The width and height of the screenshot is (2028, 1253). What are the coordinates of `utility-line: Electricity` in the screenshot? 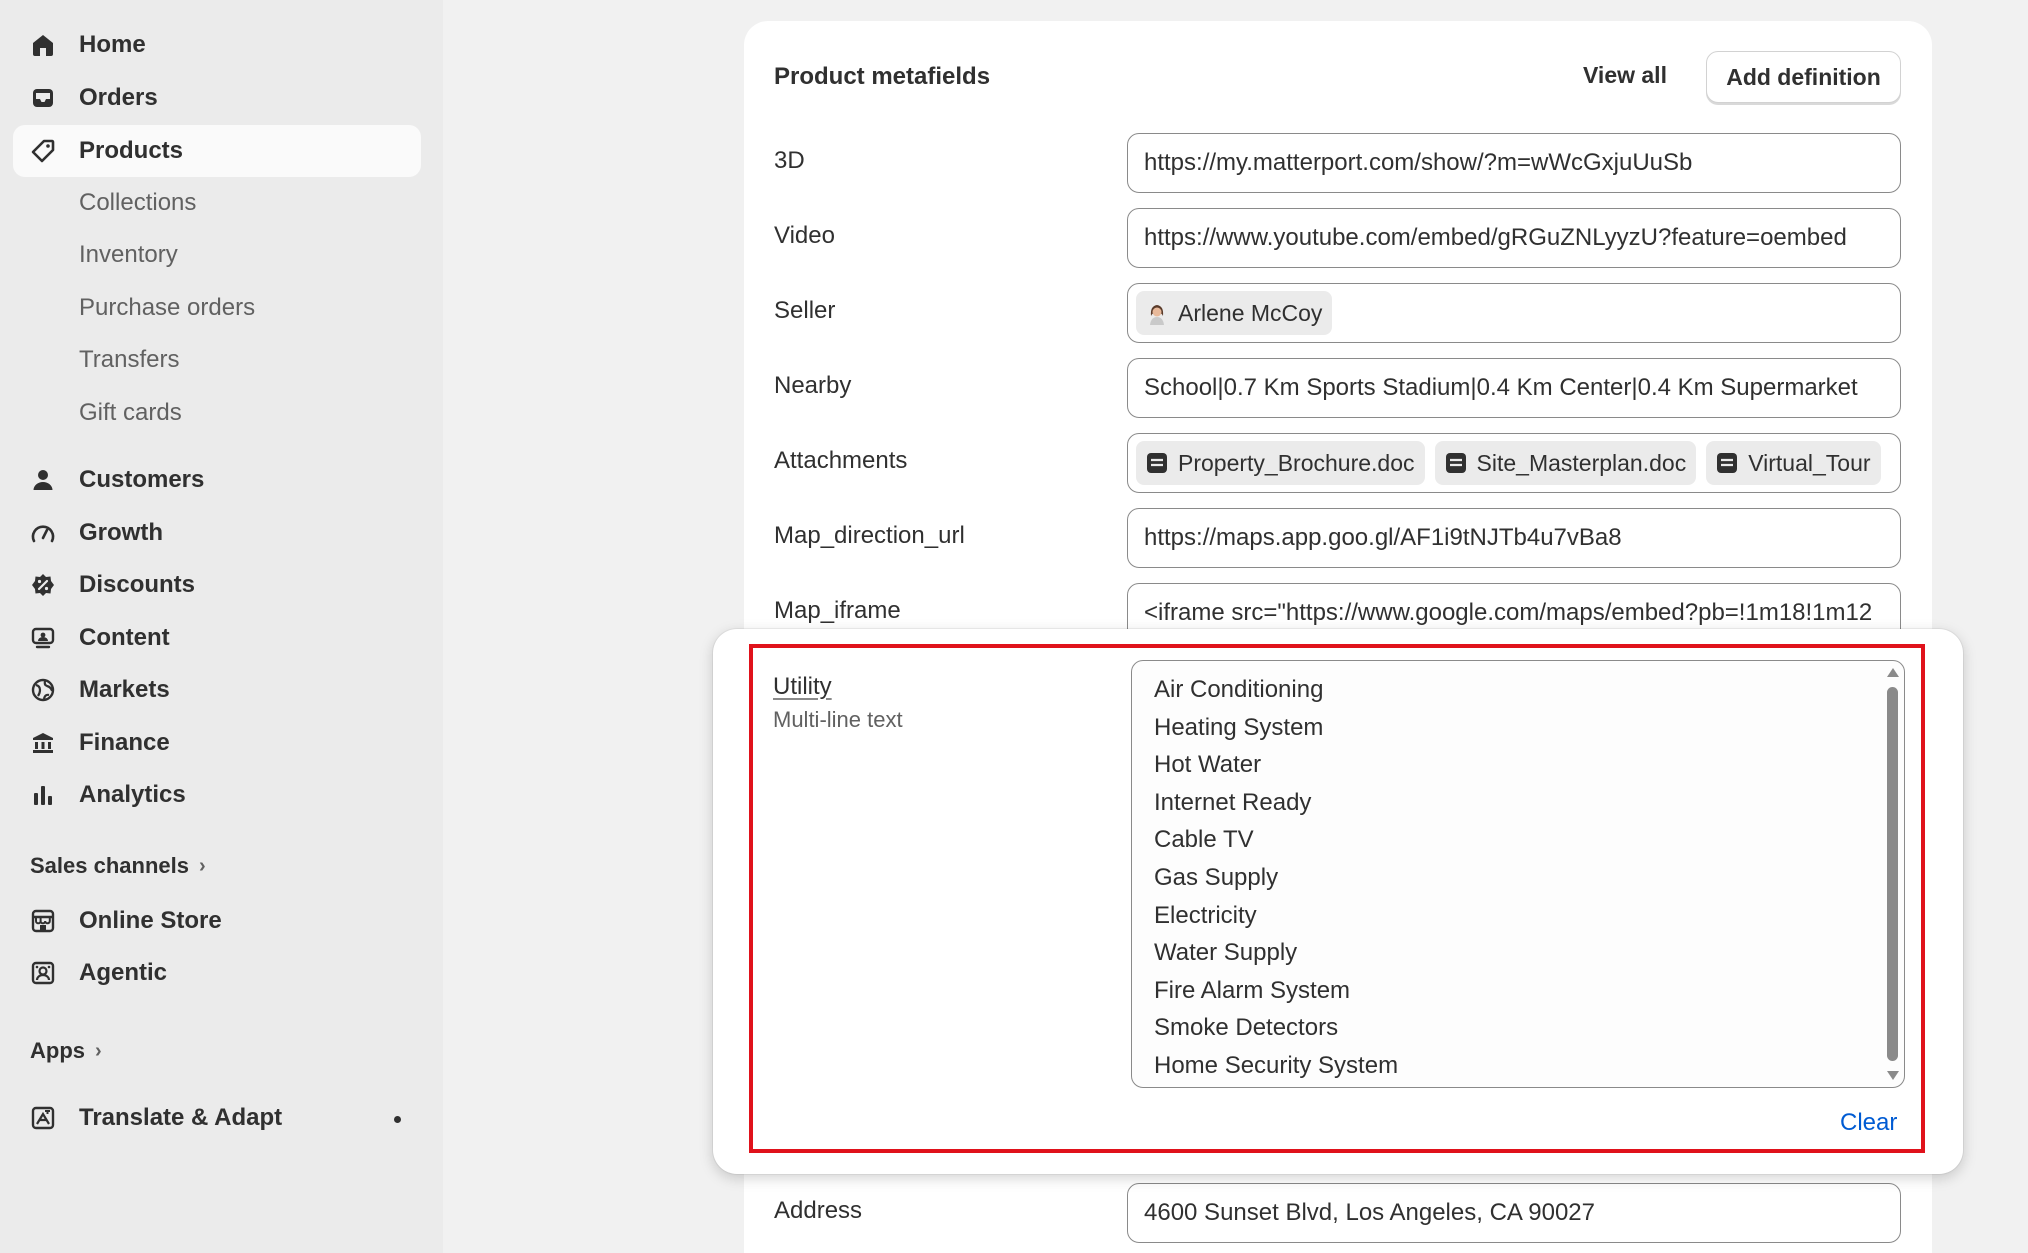 It's located at (1205, 915).